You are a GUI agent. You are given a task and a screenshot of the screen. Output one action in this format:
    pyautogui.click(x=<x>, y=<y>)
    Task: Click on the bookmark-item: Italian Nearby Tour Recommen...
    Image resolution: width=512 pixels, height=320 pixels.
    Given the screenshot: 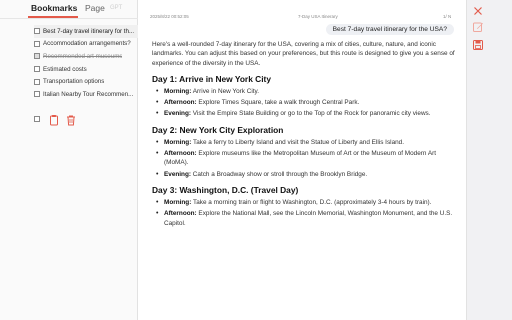 What is the action you would take?
    pyautogui.click(x=86, y=94)
    